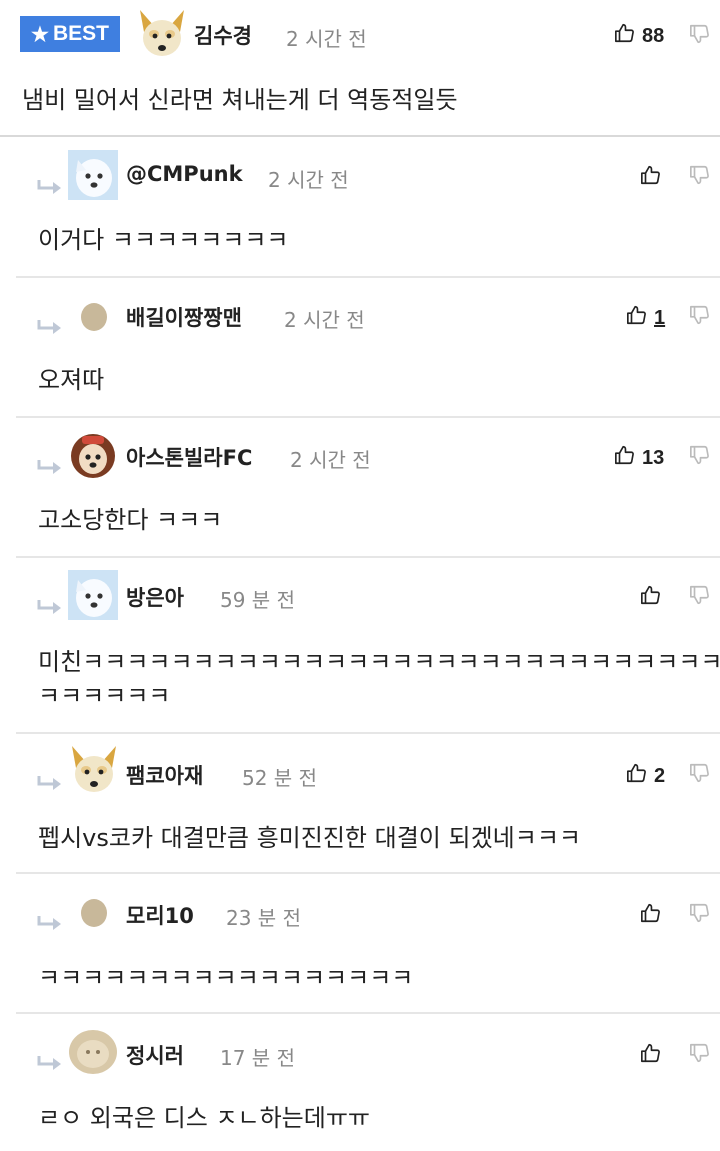  I want to click on like-button: 1, so click(645, 318).